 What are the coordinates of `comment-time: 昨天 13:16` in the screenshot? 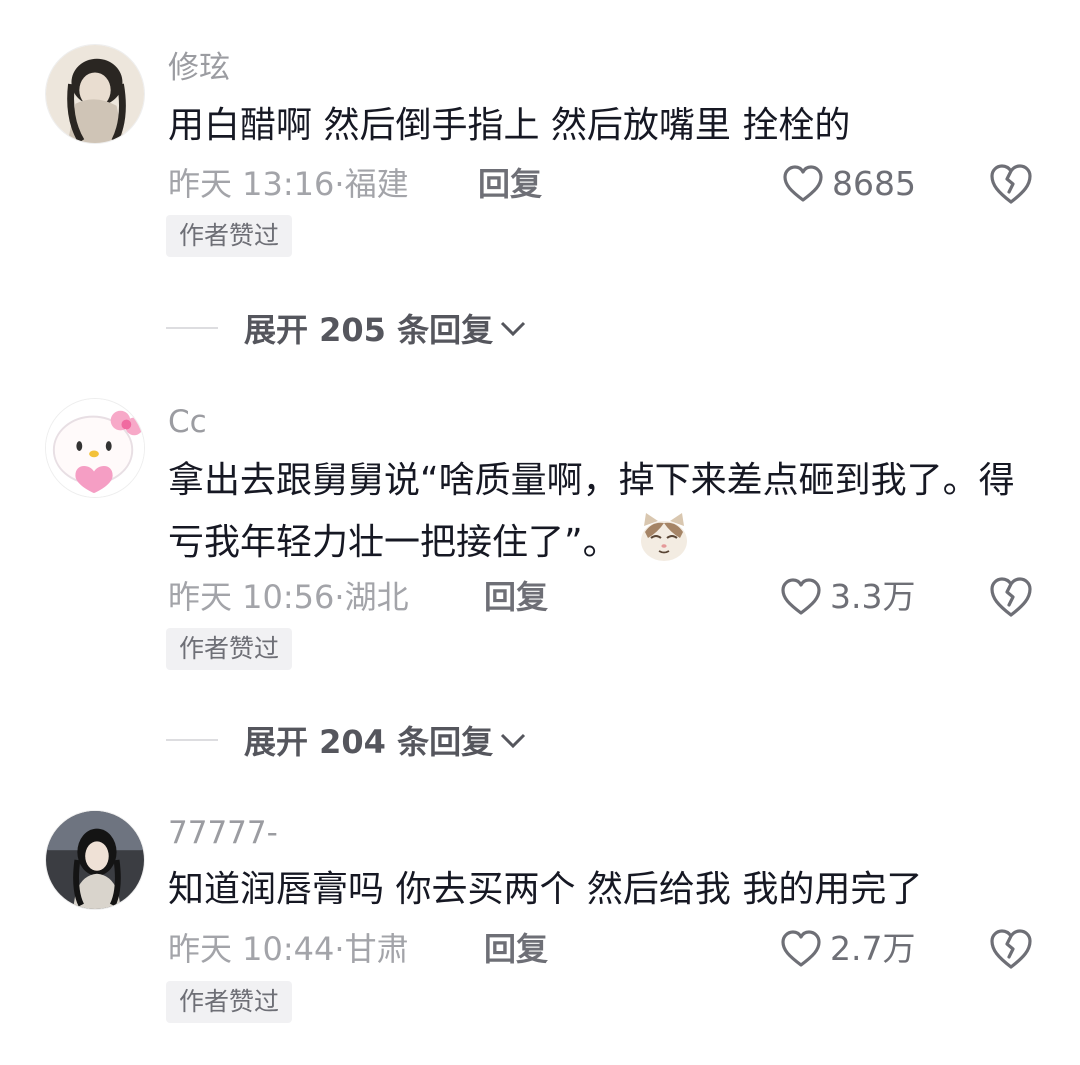 It's located at (251, 184).